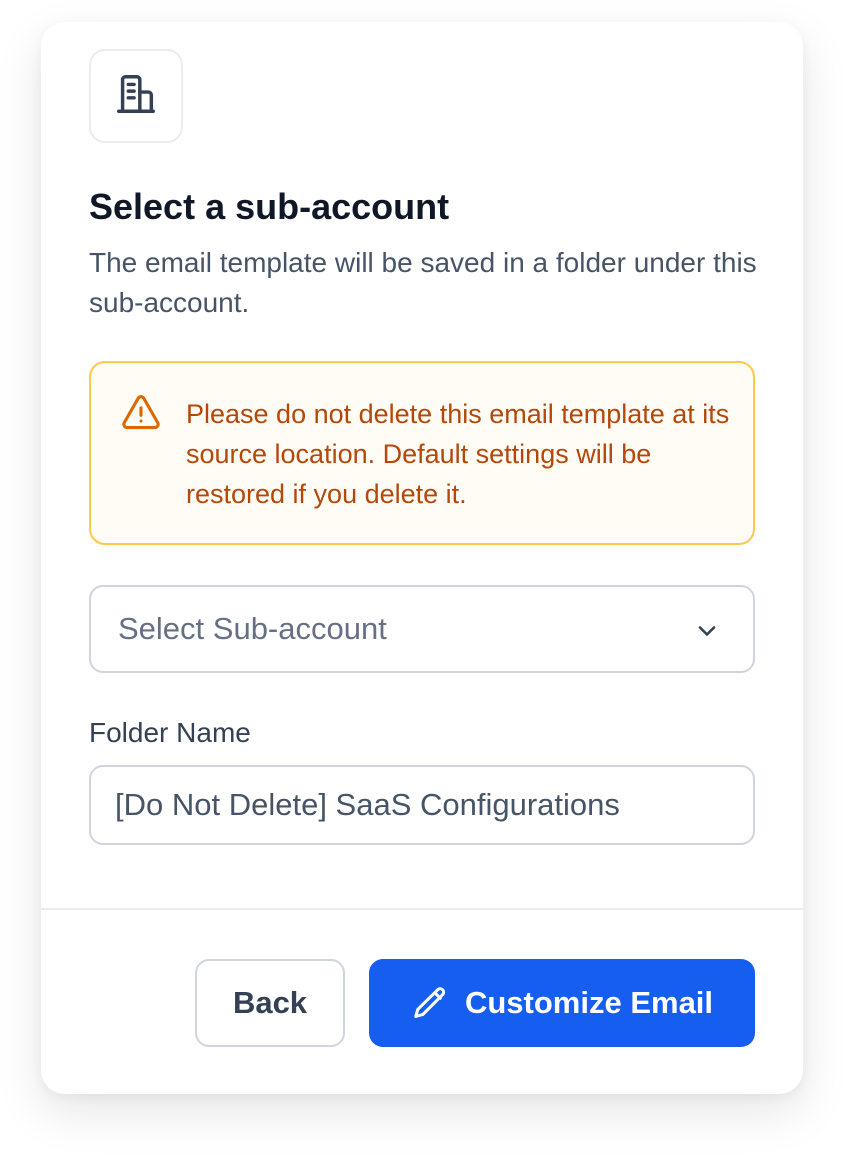 The image size is (843, 1175). Describe the element at coordinates (589, 1002) in the screenshot. I see `customize-email-button-label: Customize Email` at that location.